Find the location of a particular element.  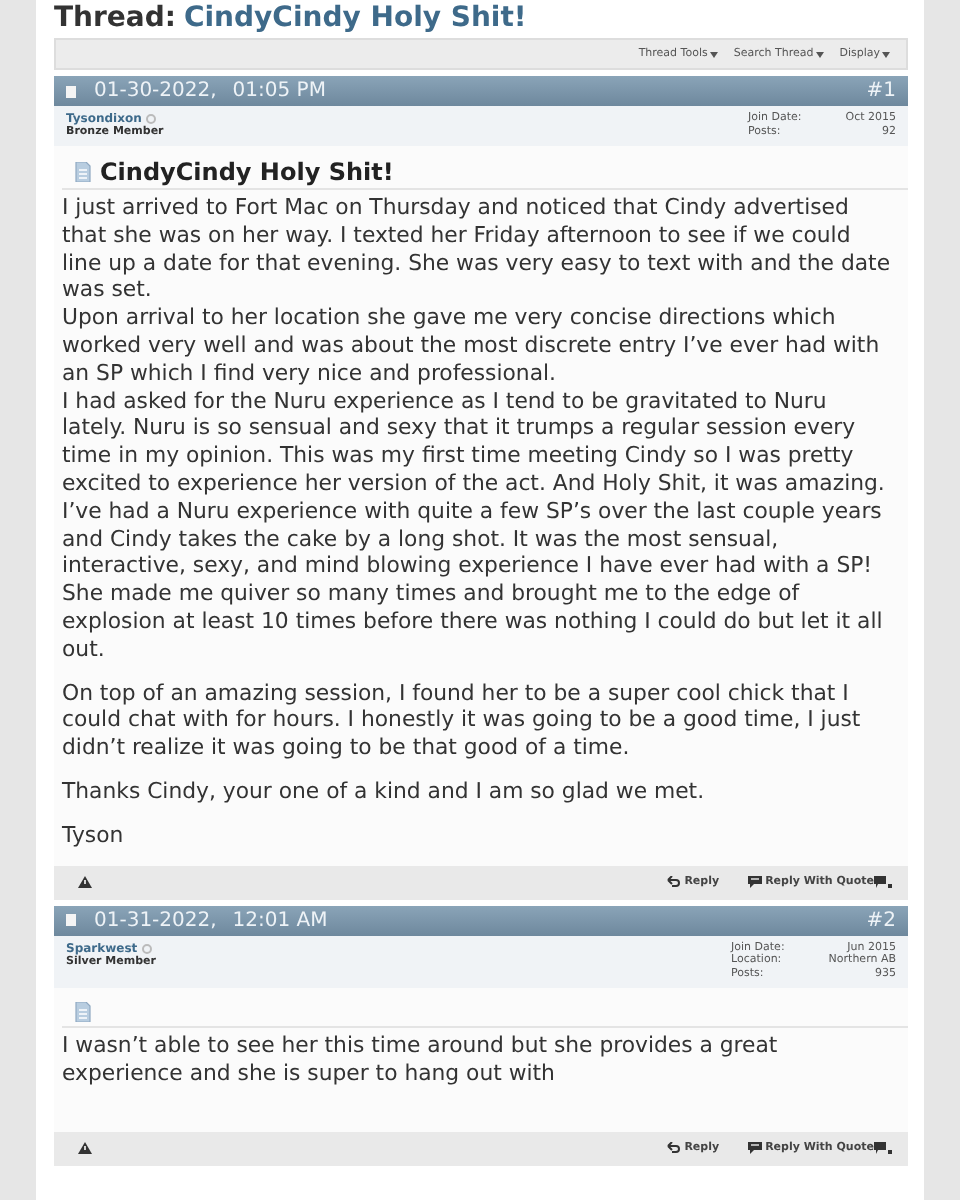

post-date: 01-31-2022, is located at coordinates (155, 920).